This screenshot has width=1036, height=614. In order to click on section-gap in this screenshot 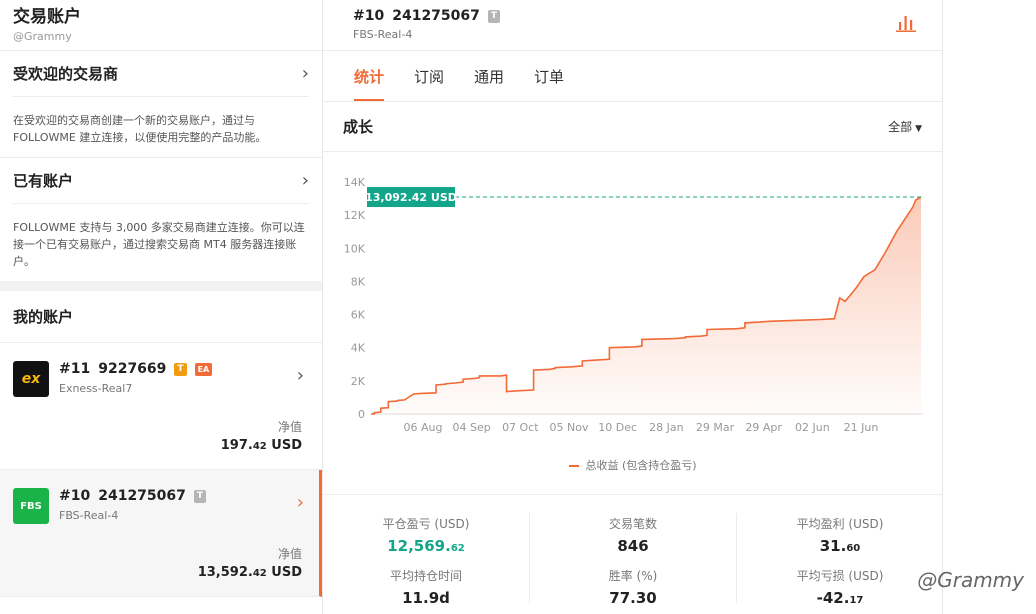, I will do `click(161, 286)`.